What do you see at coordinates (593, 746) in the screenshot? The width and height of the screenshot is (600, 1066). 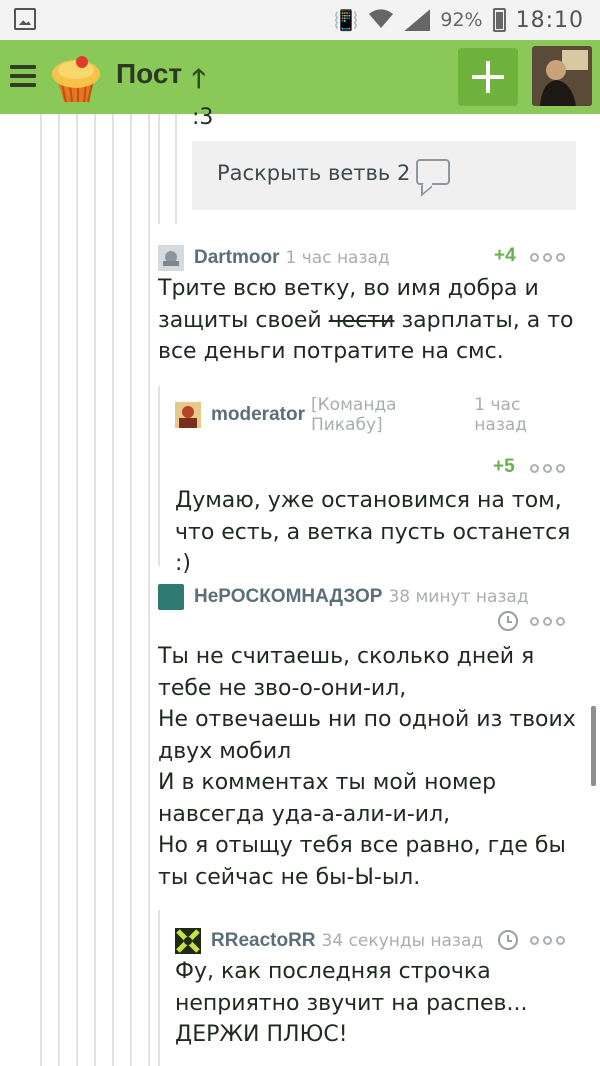 I see `scrollbar` at bounding box center [593, 746].